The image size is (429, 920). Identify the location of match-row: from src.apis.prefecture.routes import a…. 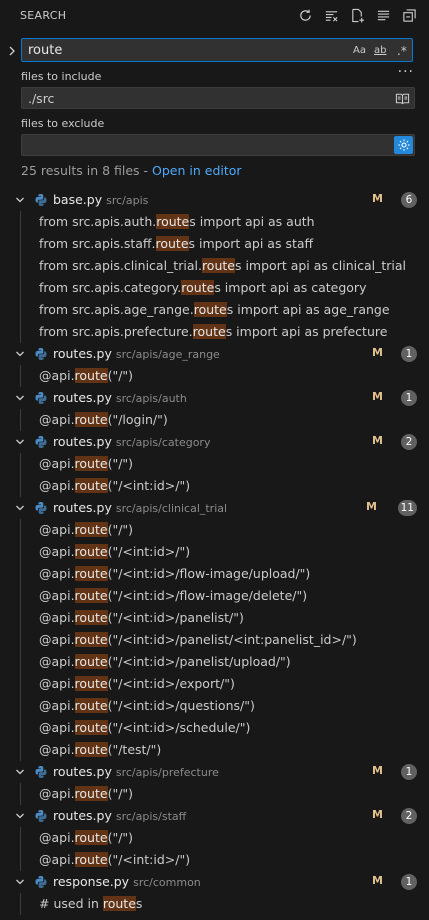
(214, 332).